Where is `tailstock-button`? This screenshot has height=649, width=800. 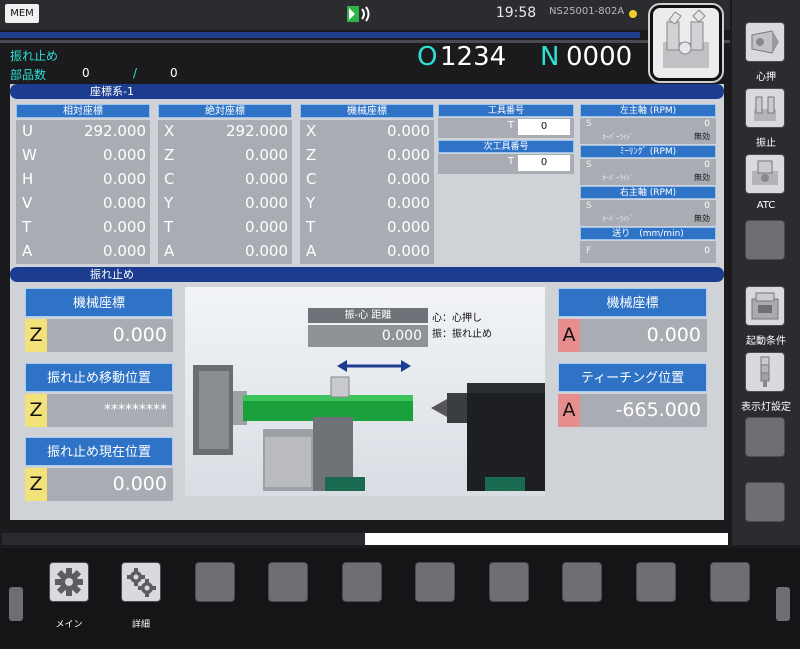 tailstock-button is located at coordinates (765, 42).